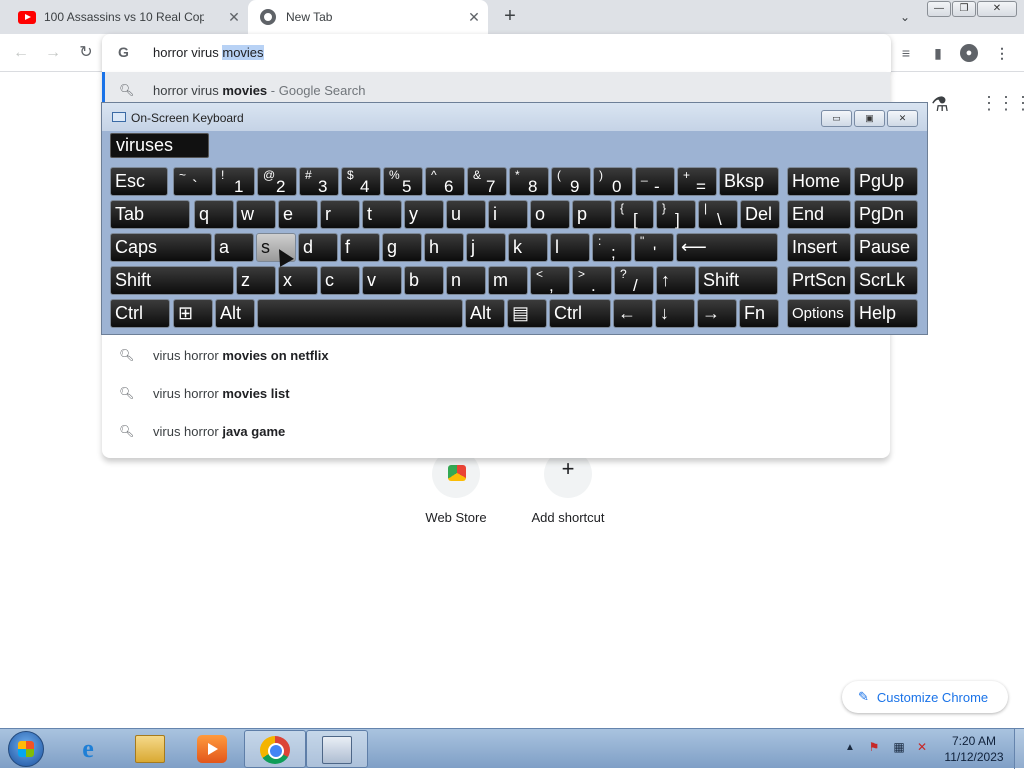 This screenshot has width=1024, height=769. What do you see at coordinates (974, 757) in the screenshot?
I see `clock-date: 11/12/2023` at bounding box center [974, 757].